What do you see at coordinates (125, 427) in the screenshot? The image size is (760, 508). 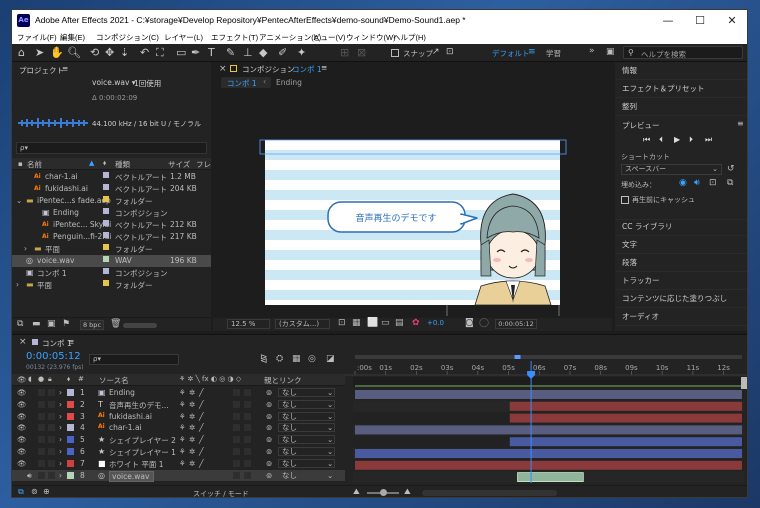 I see `layer-source-name: char-1.ai` at bounding box center [125, 427].